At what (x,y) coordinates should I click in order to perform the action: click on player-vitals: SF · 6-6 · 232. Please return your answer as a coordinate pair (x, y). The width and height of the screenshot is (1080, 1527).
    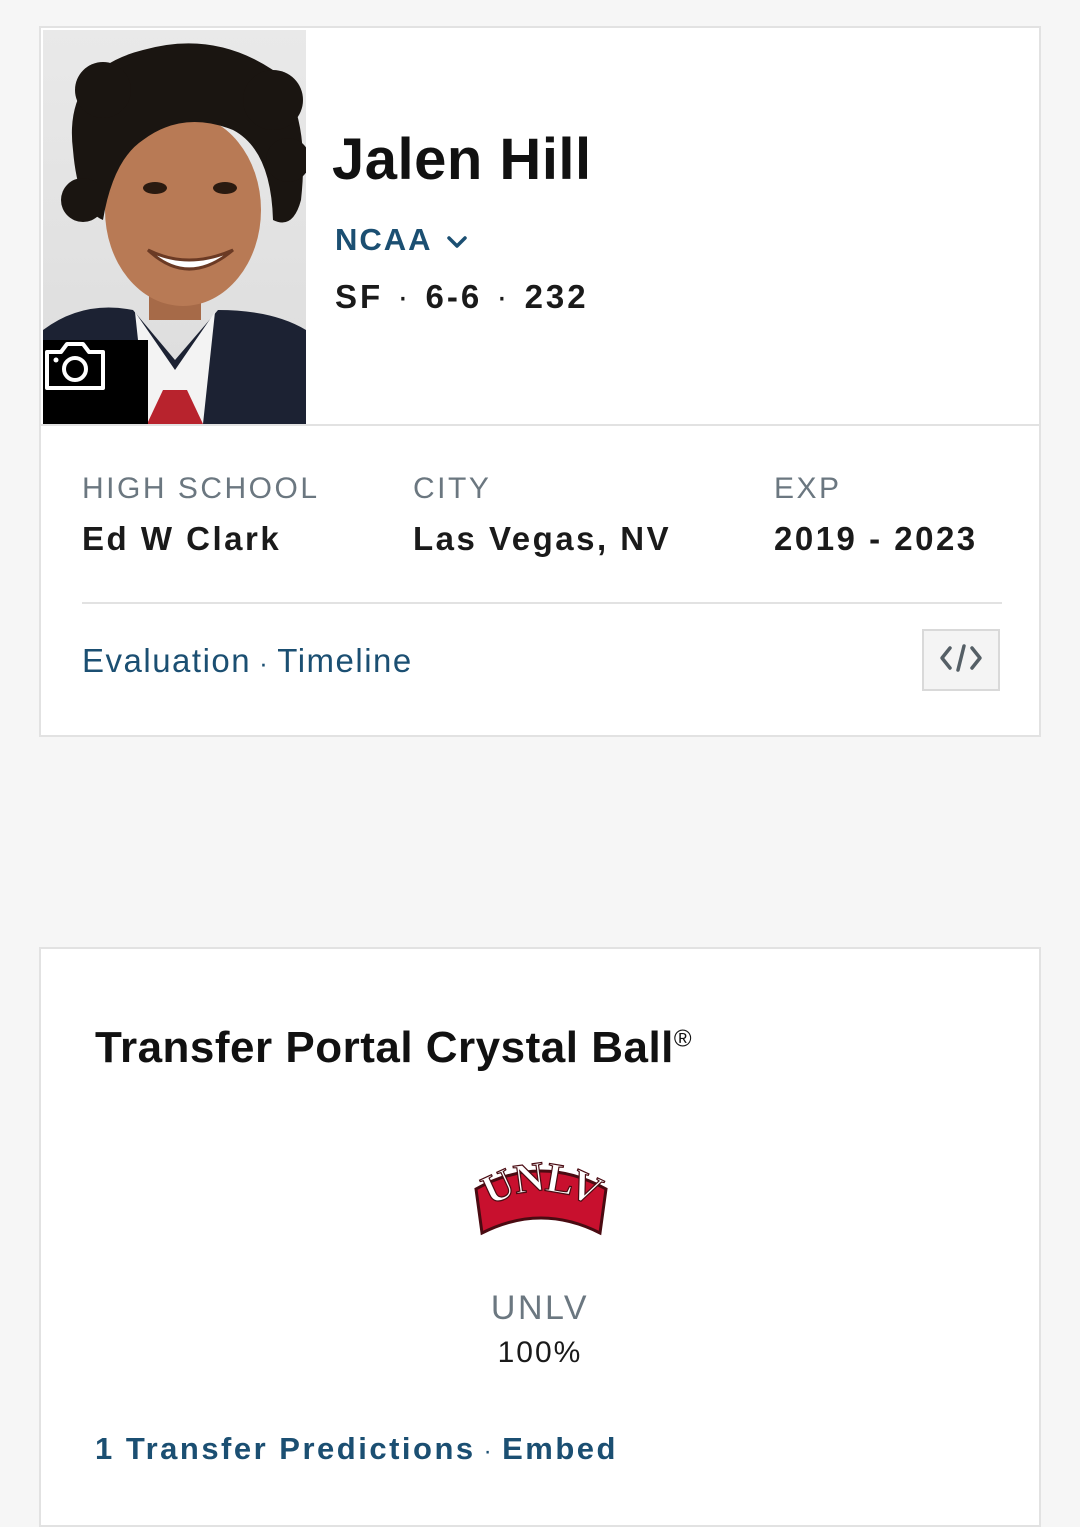
    Looking at the image, I should click on (462, 297).